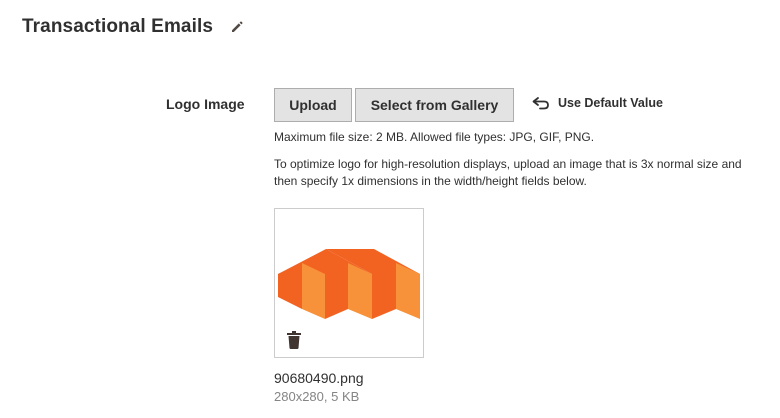 This screenshot has width=780, height=418. I want to click on upload-button: Upload, so click(313, 105).